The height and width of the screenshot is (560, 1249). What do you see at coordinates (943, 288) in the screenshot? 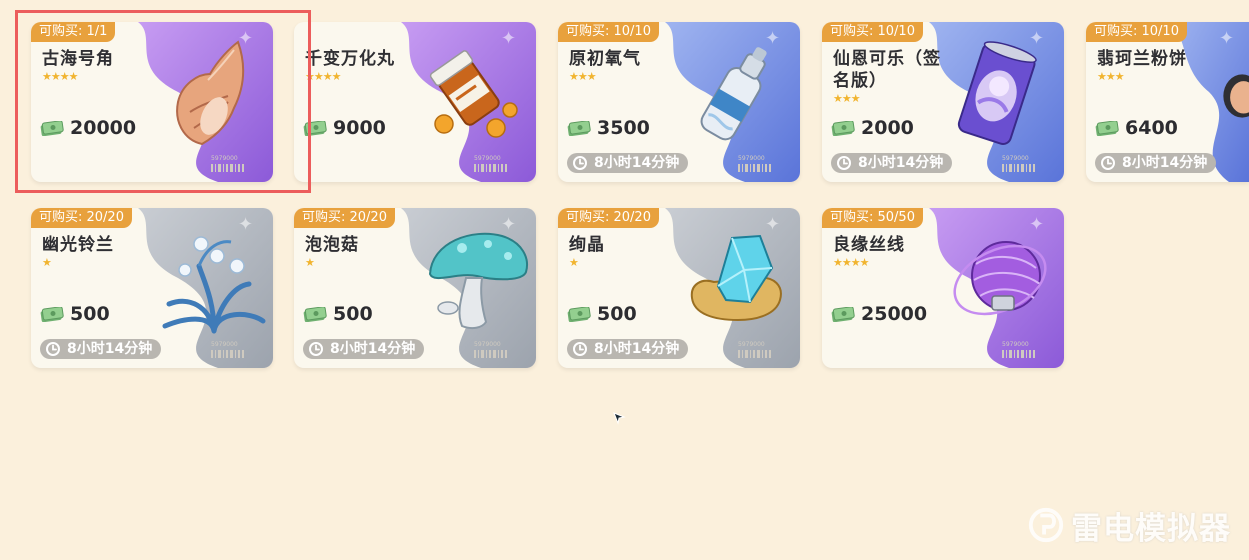
I see `shop-item-card: ✦ 可购买: 50/50 良缘丝线 ★★★★ 25000` at bounding box center [943, 288].